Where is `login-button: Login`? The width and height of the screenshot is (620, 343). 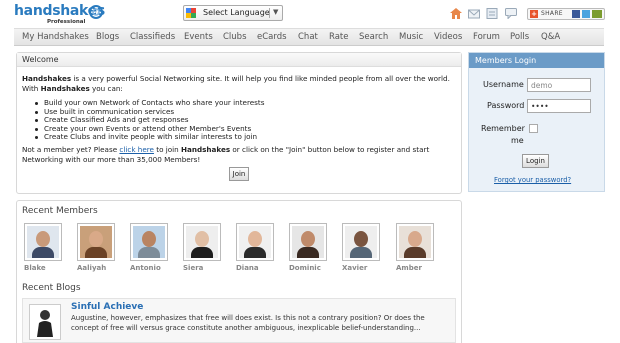
login-button: Login is located at coordinates (535, 161).